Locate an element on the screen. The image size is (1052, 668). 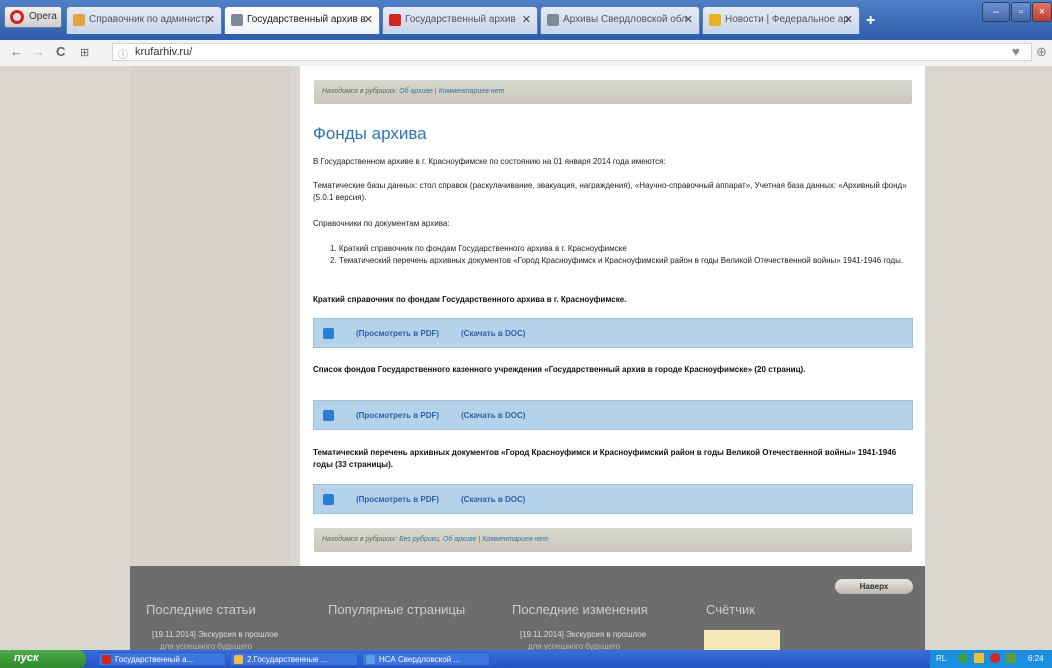
footer-heading: Последние статьи is located at coordinates (201, 609).